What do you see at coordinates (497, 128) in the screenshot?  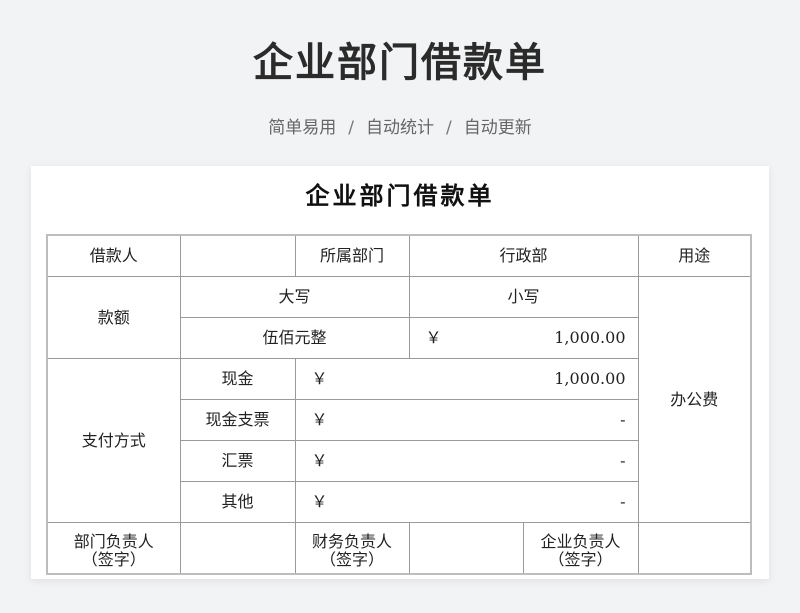 I see `tag-auto-update: 自动更新` at bounding box center [497, 128].